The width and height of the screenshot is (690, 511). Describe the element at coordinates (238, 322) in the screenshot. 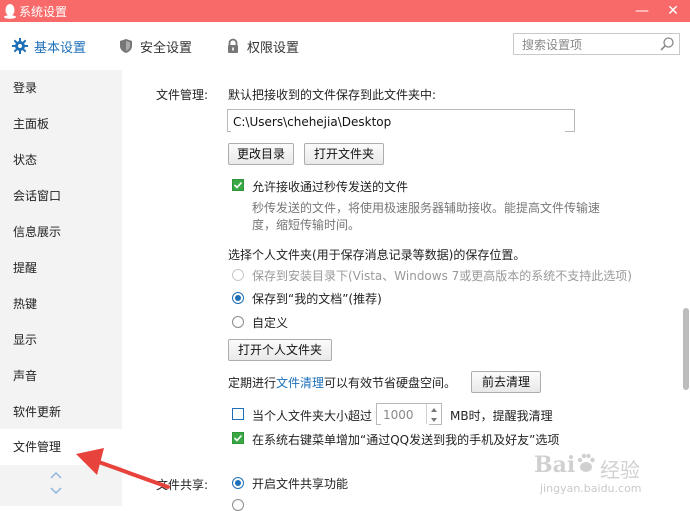

I see `radio-custom` at that location.